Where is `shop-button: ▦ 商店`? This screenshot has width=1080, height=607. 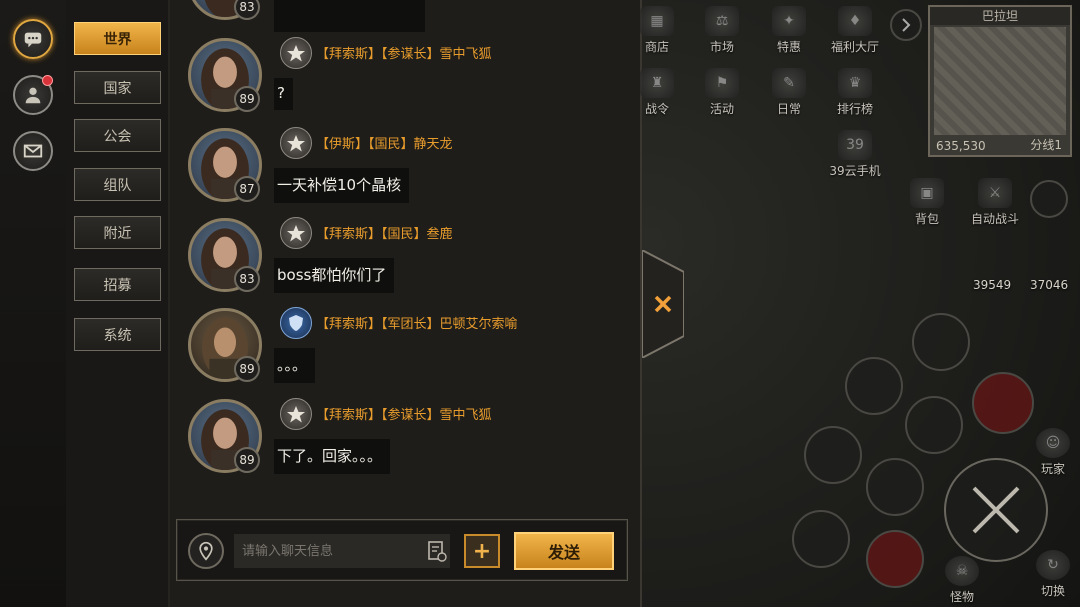
shop-button: ▦ 商店 is located at coordinates (657, 30).